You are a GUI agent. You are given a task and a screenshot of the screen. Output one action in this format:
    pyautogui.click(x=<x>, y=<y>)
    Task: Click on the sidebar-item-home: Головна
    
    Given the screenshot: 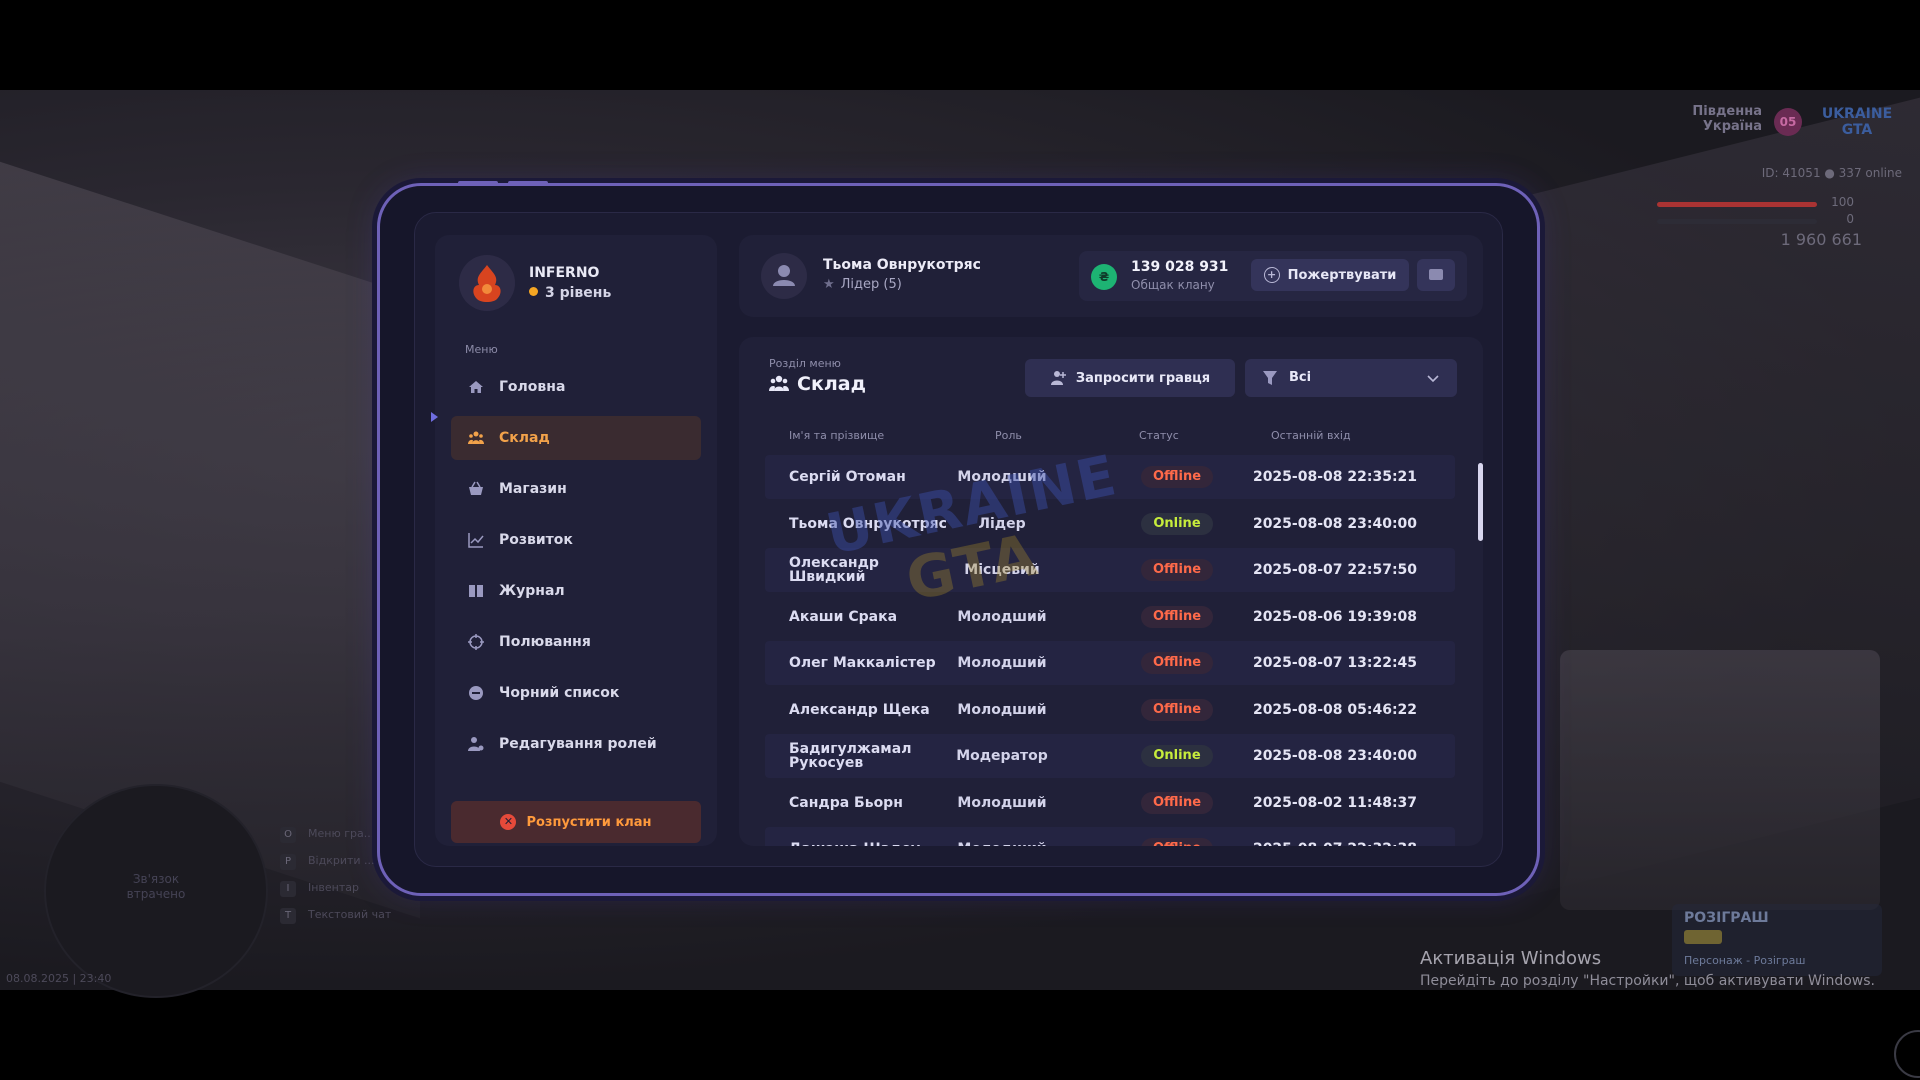 What is the action you would take?
    pyautogui.click(x=576, y=387)
    